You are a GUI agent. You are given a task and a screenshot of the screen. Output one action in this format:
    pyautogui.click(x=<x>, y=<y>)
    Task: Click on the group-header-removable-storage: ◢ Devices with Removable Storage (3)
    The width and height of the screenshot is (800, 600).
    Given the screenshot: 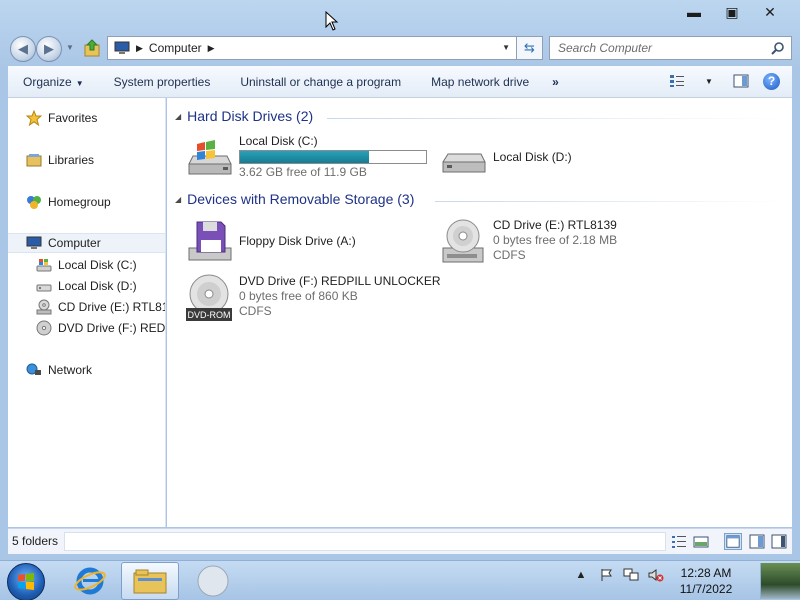 What is the action you would take?
    pyautogui.click(x=294, y=199)
    